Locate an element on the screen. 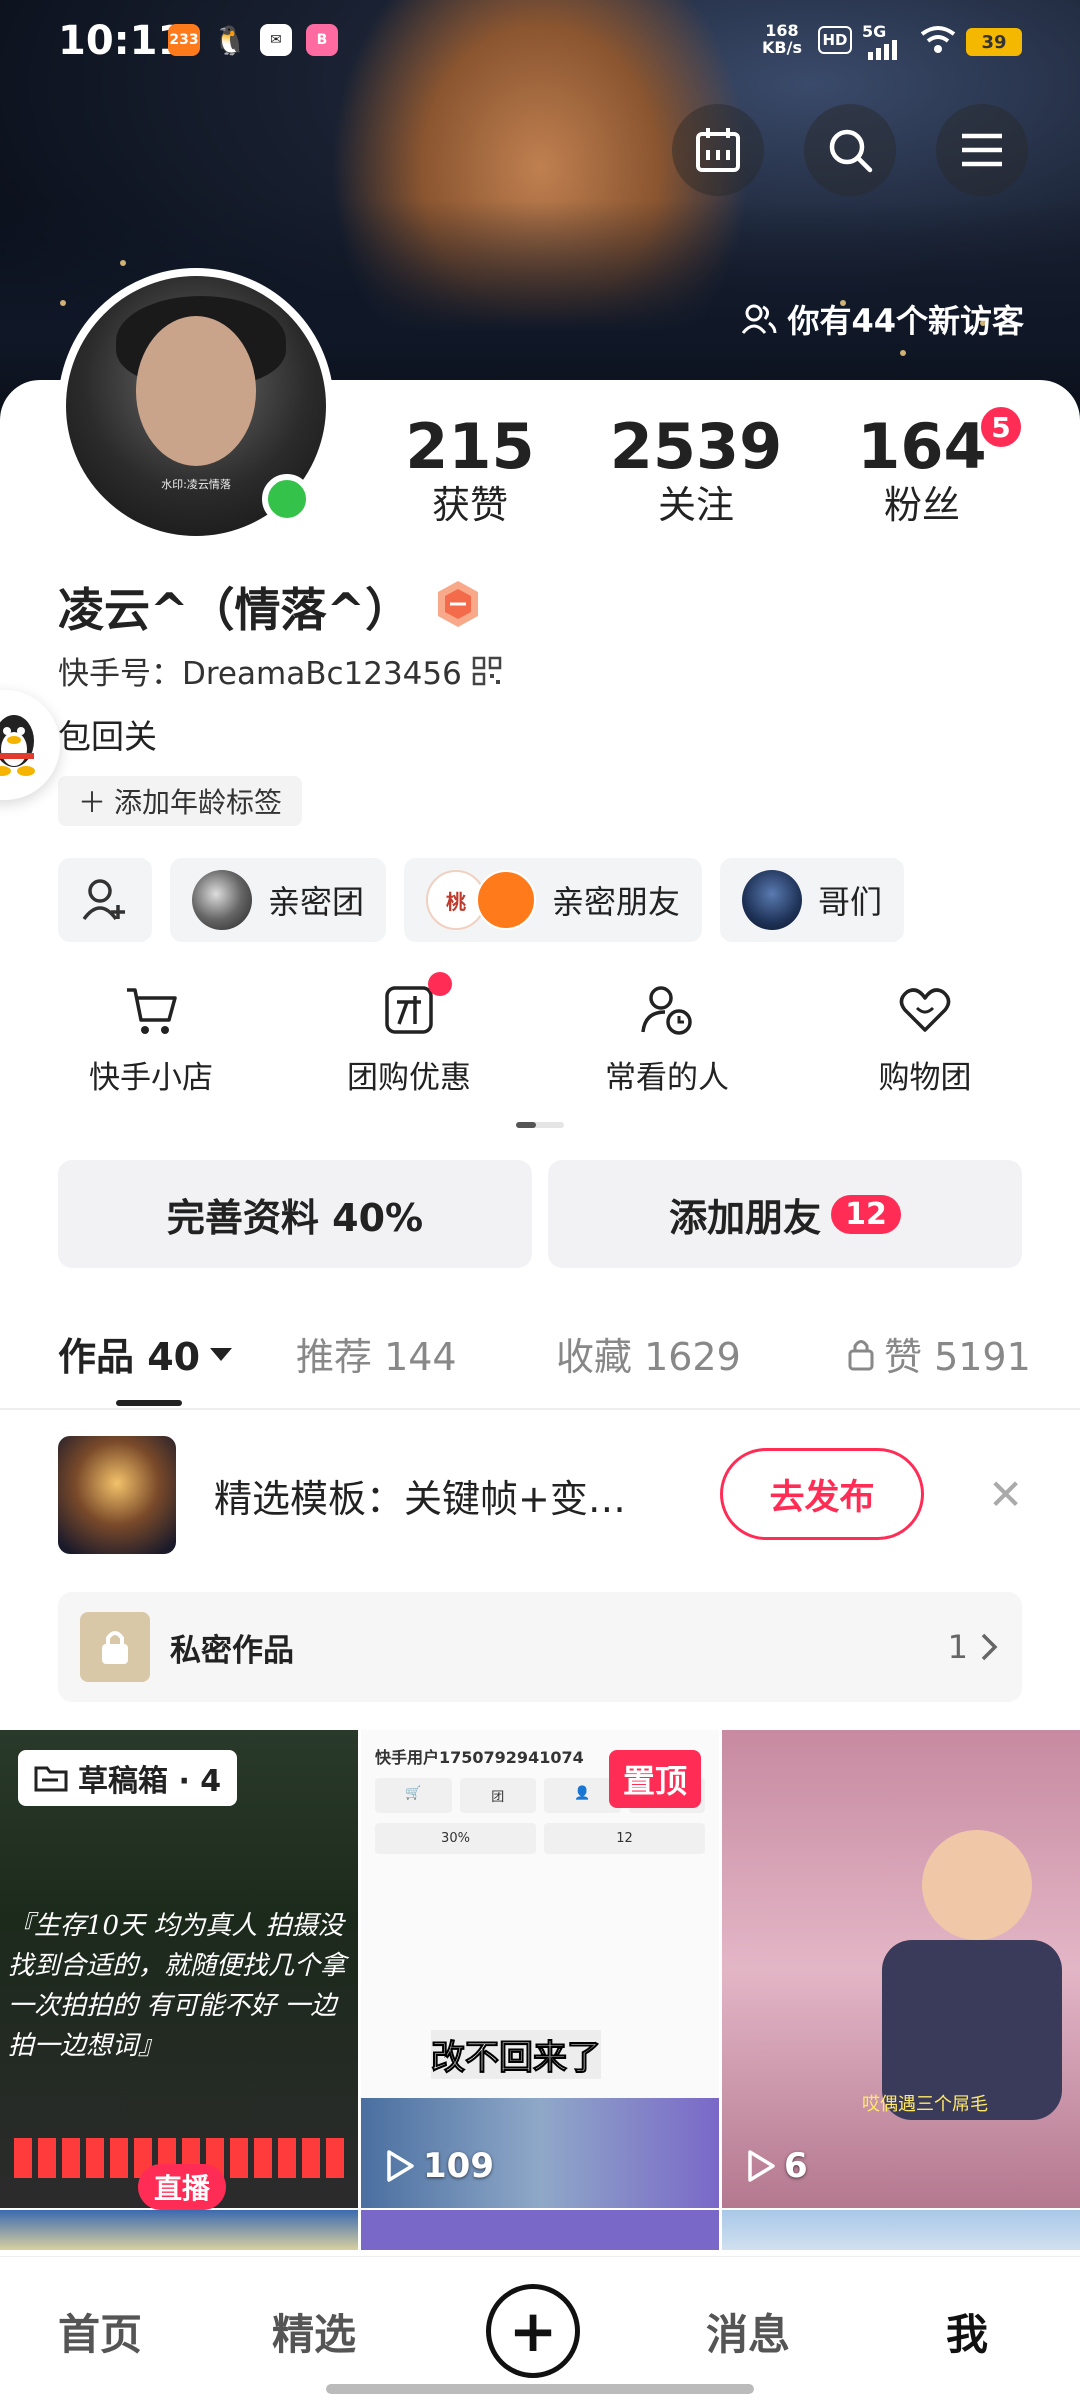  user-id: 快手号：DreamaBc123456 is located at coordinates (280, 670).